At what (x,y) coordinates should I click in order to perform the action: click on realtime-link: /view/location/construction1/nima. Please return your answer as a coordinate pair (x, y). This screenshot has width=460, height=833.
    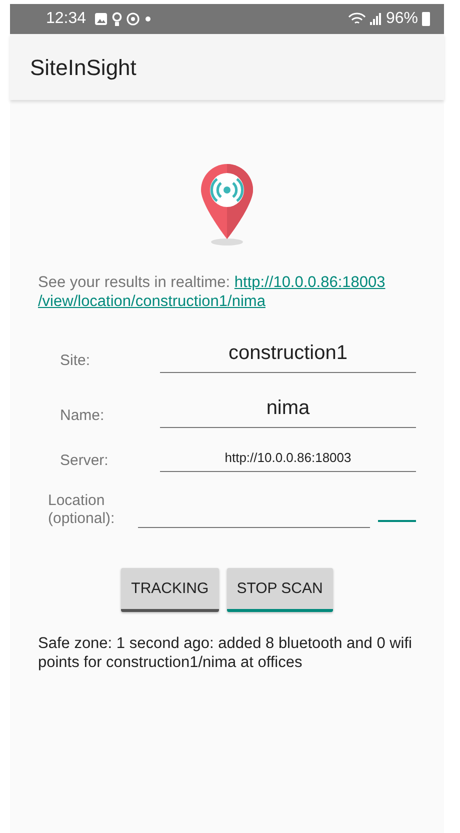
    Looking at the image, I should click on (152, 301).